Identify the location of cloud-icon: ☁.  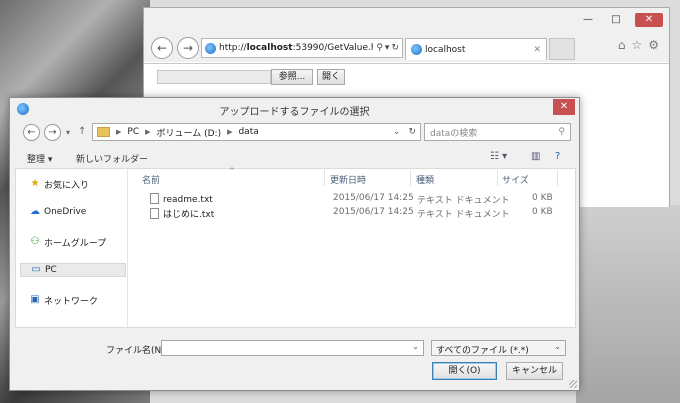
(35, 211).